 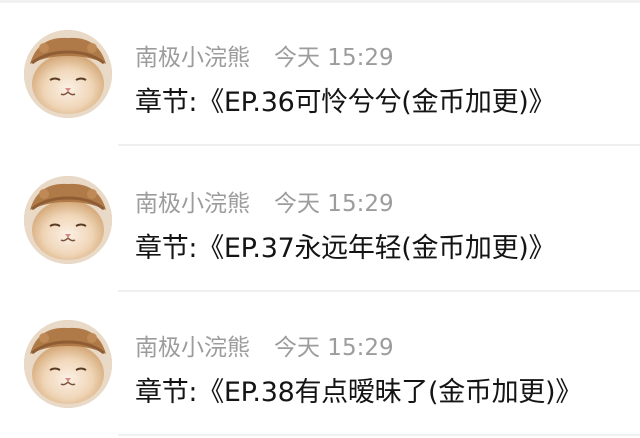 I want to click on message-text: 章节:《EP.36可怜兮兮(金币加更)》, so click(x=345, y=99).